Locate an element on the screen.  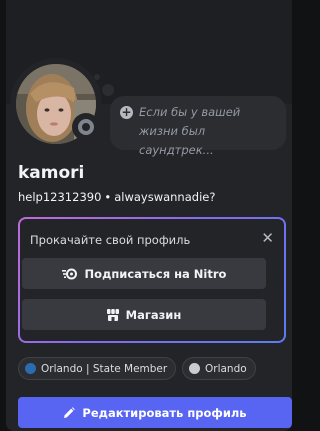
role-label: Orlando | State Member is located at coordinates (104, 368).